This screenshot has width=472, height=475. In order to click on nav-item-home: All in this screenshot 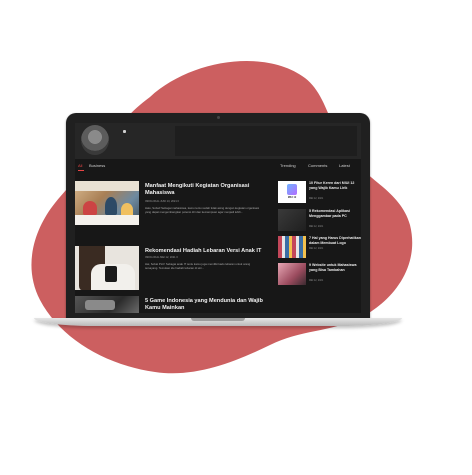, I will do `click(80, 165)`.